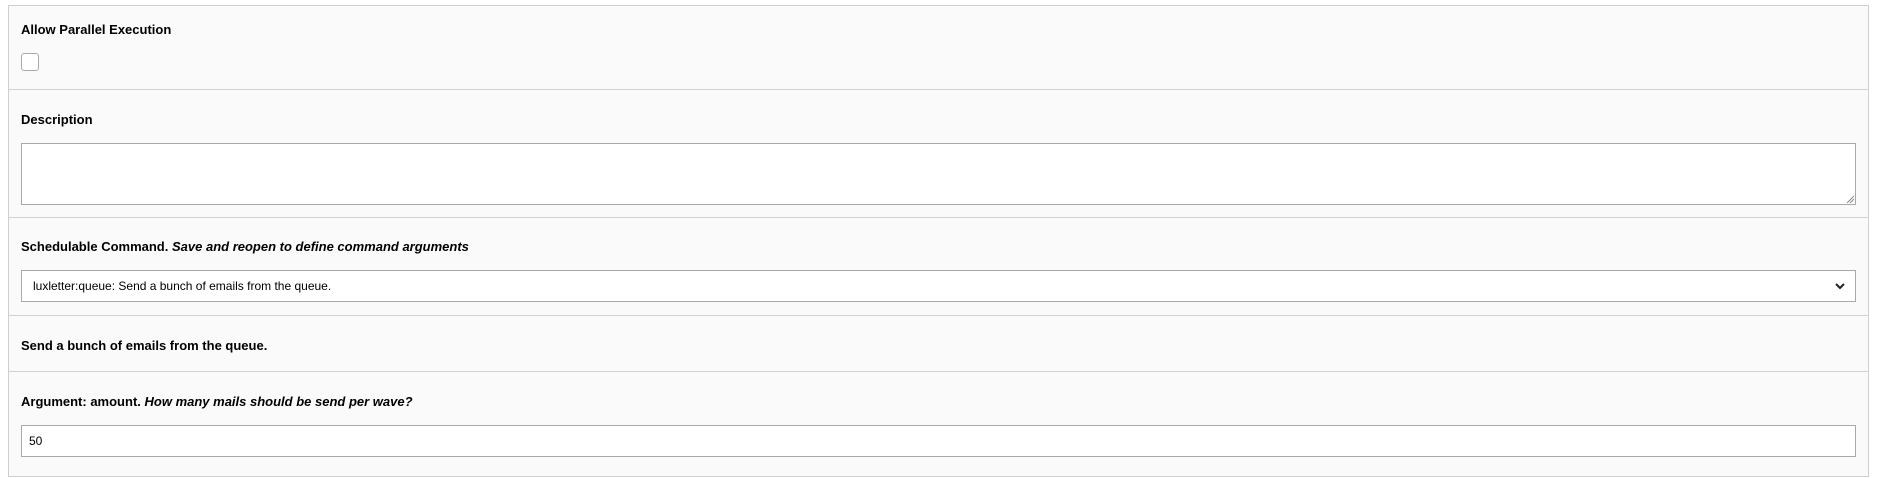 Image resolution: width=1877 pixels, height=478 pixels. Describe the element at coordinates (96, 29) in the screenshot. I see `parallel-execution-title: Allow Parallel Execution` at that location.